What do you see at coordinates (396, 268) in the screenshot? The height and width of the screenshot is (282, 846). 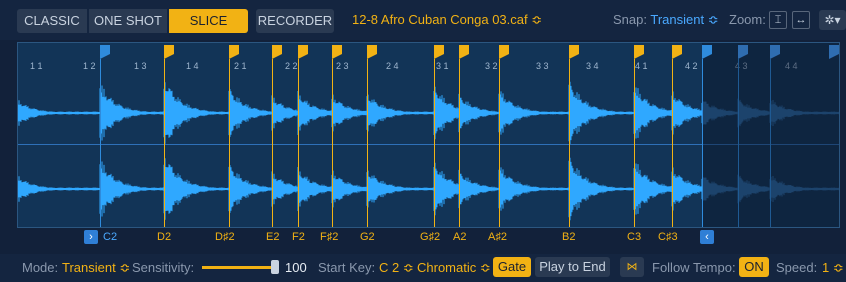 I see `start-key-value: C 2 ≎` at bounding box center [396, 268].